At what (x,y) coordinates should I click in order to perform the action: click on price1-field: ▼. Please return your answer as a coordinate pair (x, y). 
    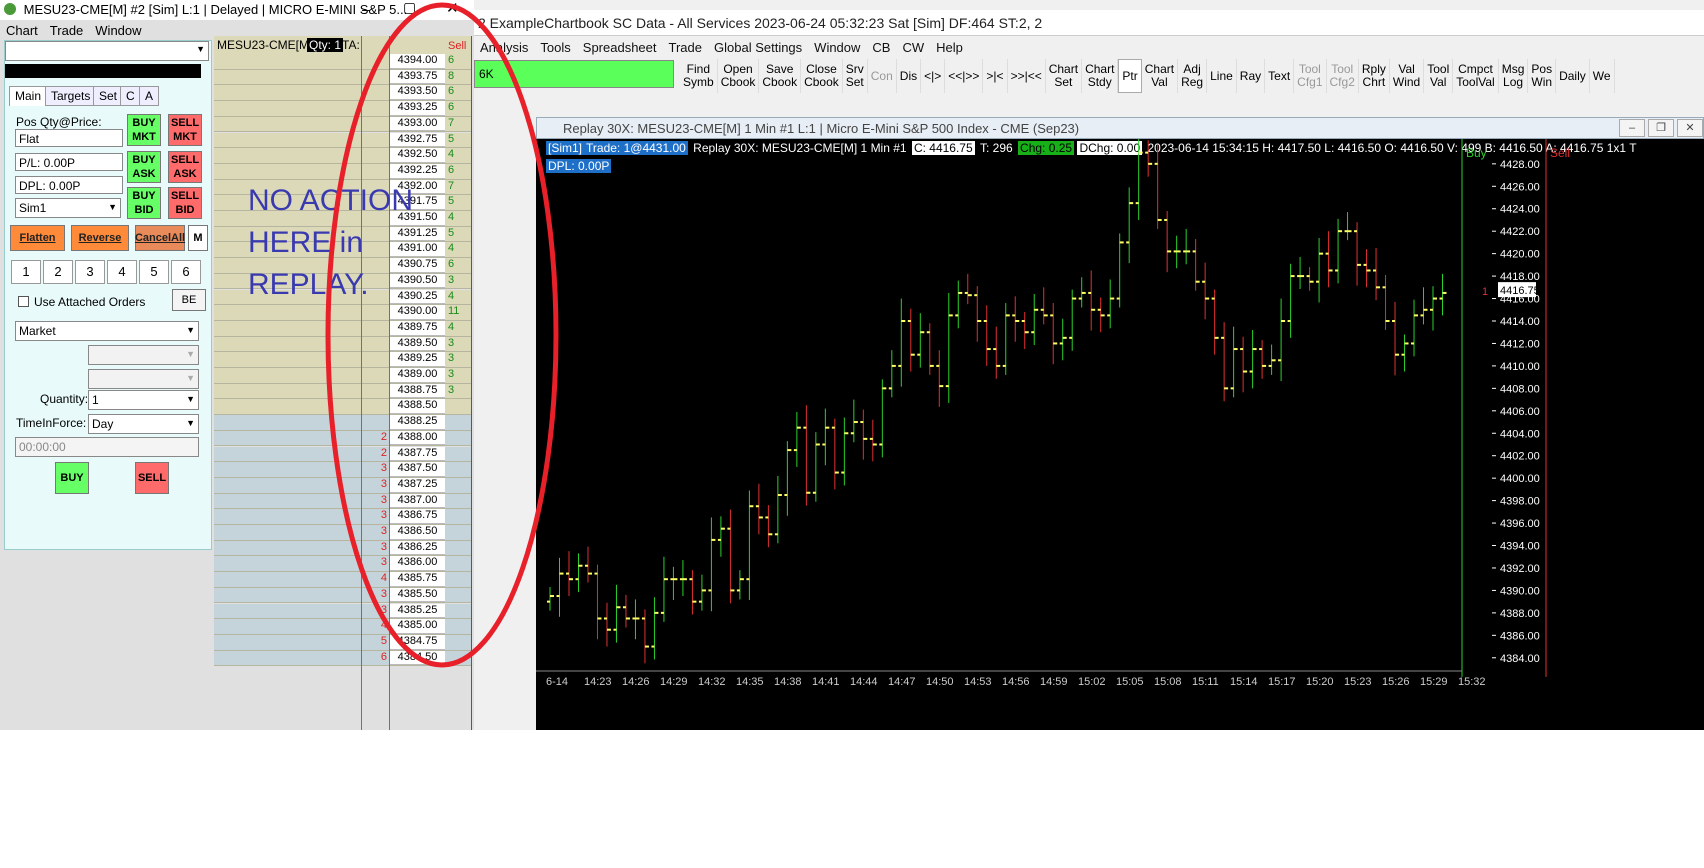
    Looking at the image, I should click on (143, 355).